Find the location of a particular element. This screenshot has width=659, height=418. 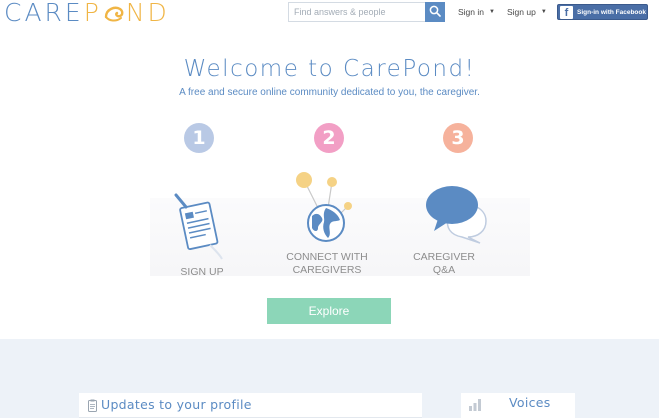

step-2-label: CONNECT WITH CAREGIVERS is located at coordinates (327, 264).